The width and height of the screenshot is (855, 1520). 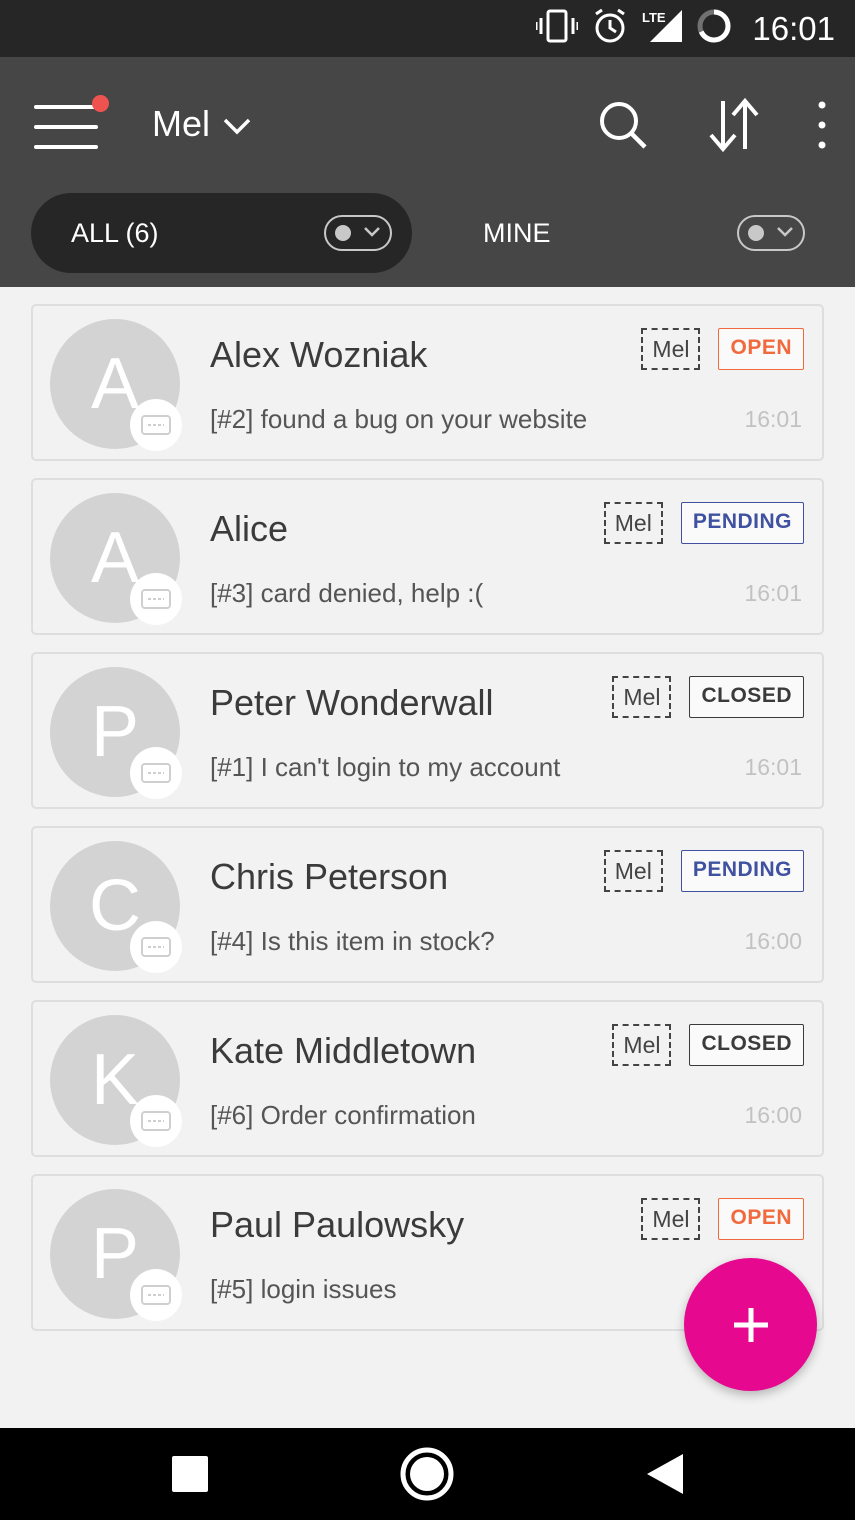 I want to click on more-options-icon, so click(x=822, y=125).